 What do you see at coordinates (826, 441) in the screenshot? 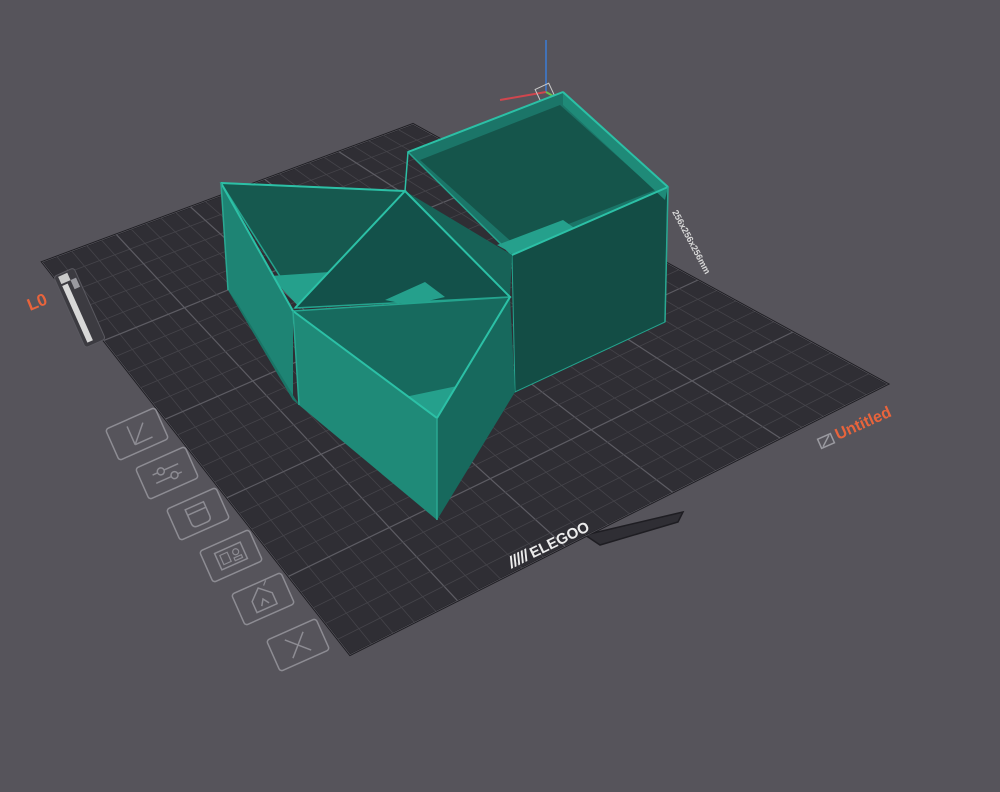
I see `edit-name-icon` at bounding box center [826, 441].